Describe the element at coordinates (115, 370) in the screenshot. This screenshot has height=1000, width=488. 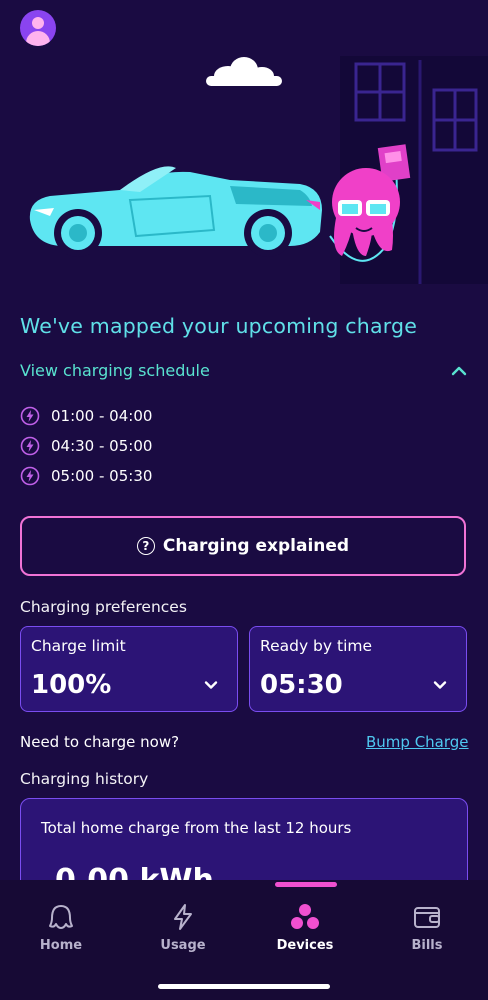
I see `view-schedule-label: View charging schedule` at that location.